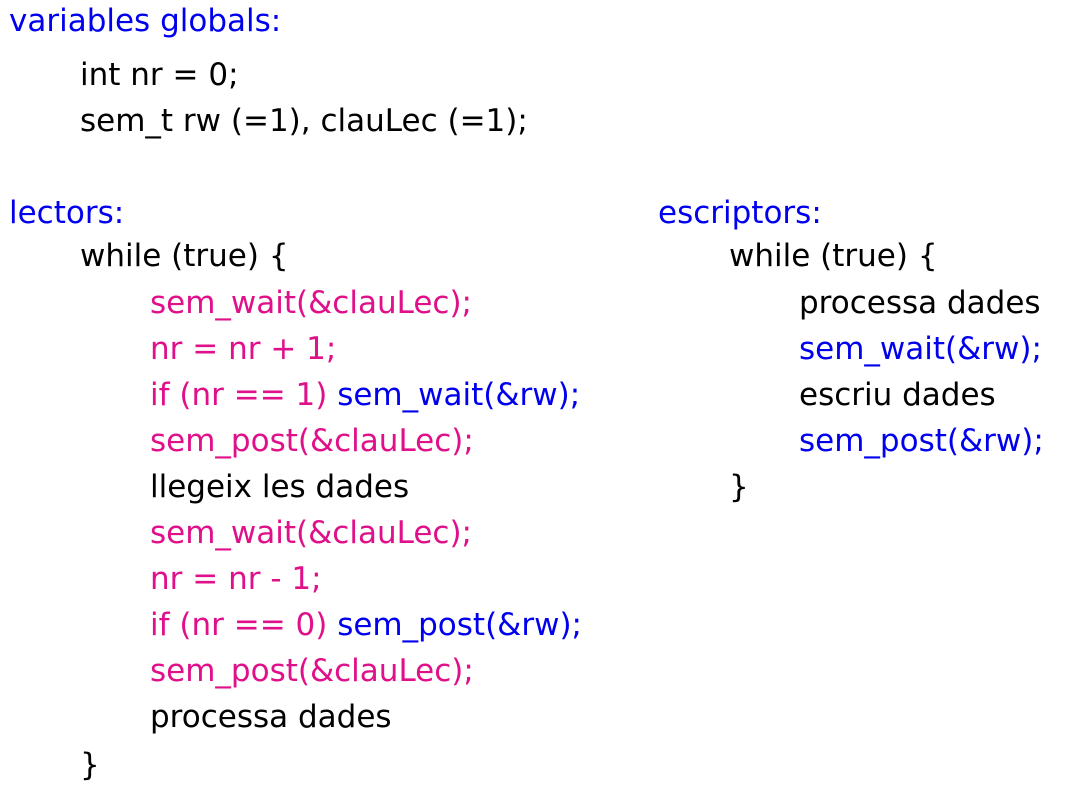 The width and height of the screenshot is (1081, 791). What do you see at coordinates (184, 256) in the screenshot?
I see `readers-loop-open: while (true) {` at bounding box center [184, 256].